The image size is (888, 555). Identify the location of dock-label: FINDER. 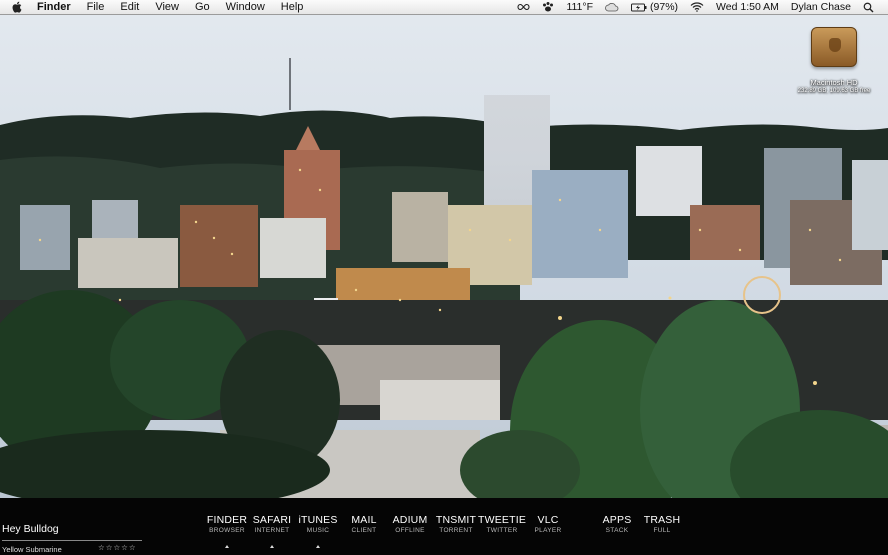
(227, 520).